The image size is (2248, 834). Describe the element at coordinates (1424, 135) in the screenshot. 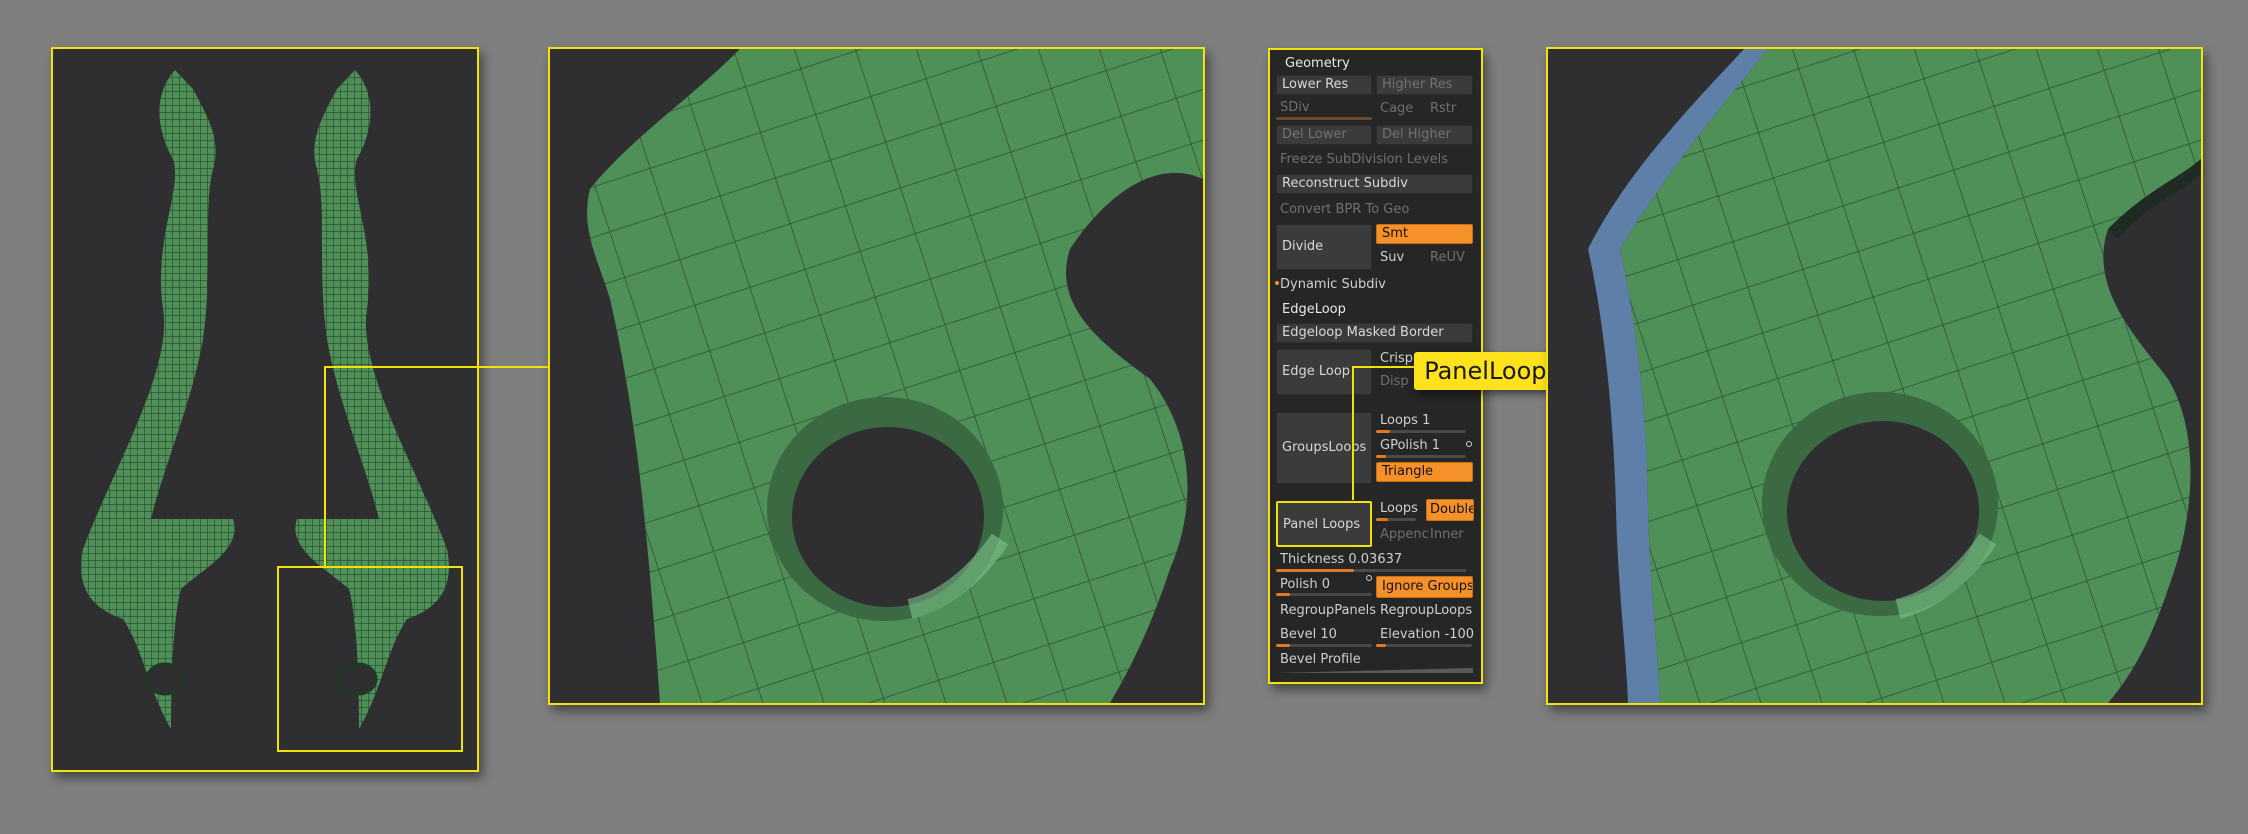

I see `del-higher-button: Del Higher` at that location.